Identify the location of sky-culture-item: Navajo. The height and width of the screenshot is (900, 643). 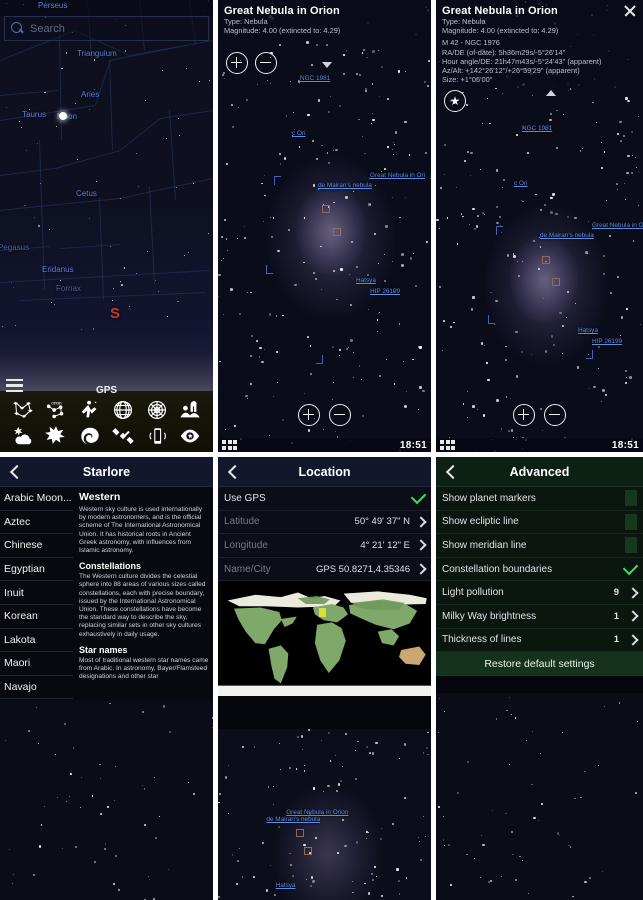
(36, 688).